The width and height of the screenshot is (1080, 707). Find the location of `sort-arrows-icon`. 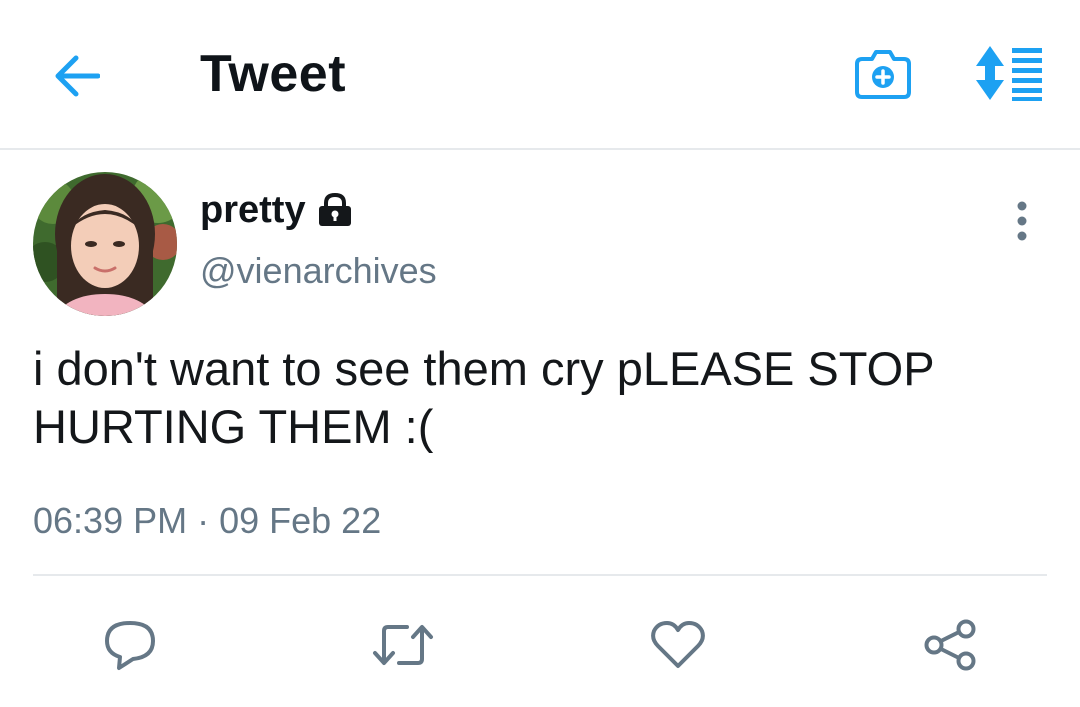

sort-arrows-icon is located at coordinates (1009, 73).